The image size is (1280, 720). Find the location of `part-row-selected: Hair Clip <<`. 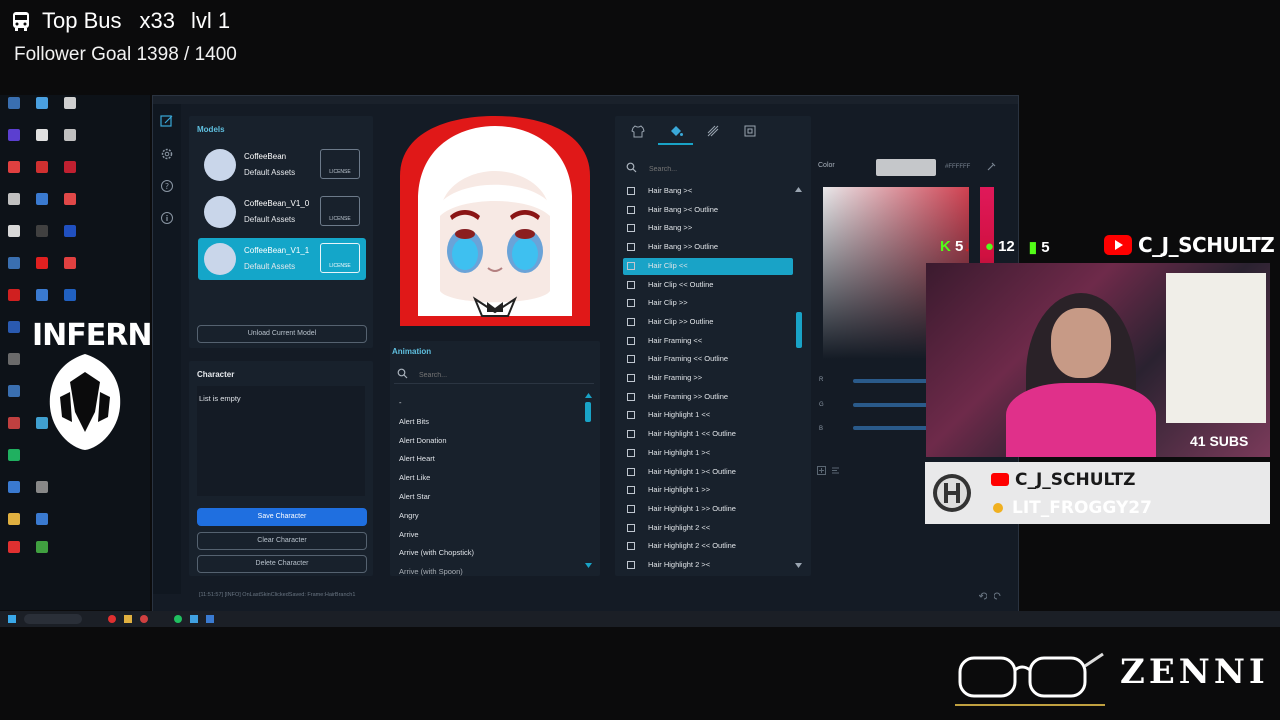

part-row-selected: Hair Clip << is located at coordinates (708, 266).